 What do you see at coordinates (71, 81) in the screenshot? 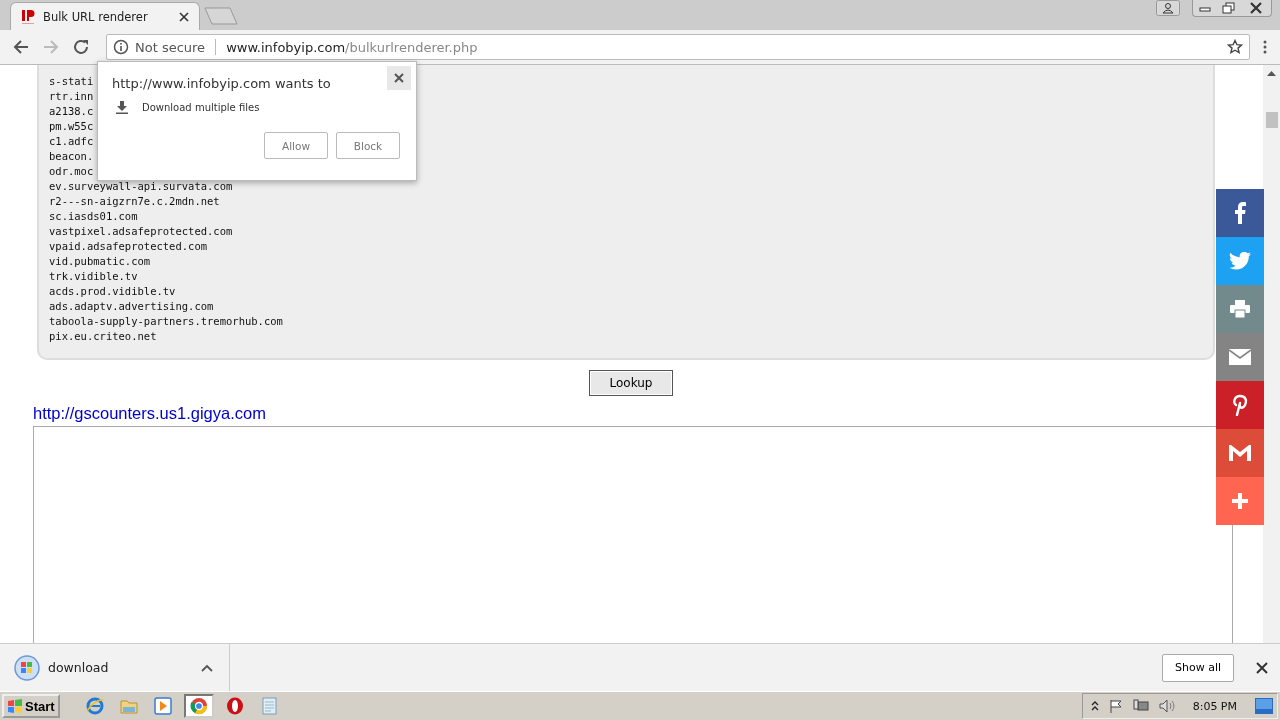
I see `domain-line: s-stati` at bounding box center [71, 81].